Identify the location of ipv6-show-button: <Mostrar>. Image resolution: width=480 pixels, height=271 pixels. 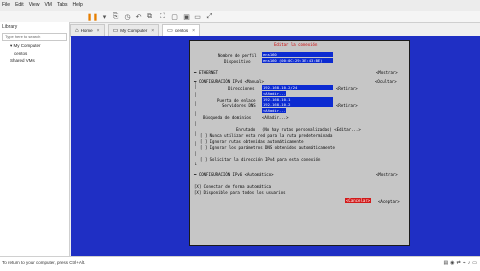
(387, 174).